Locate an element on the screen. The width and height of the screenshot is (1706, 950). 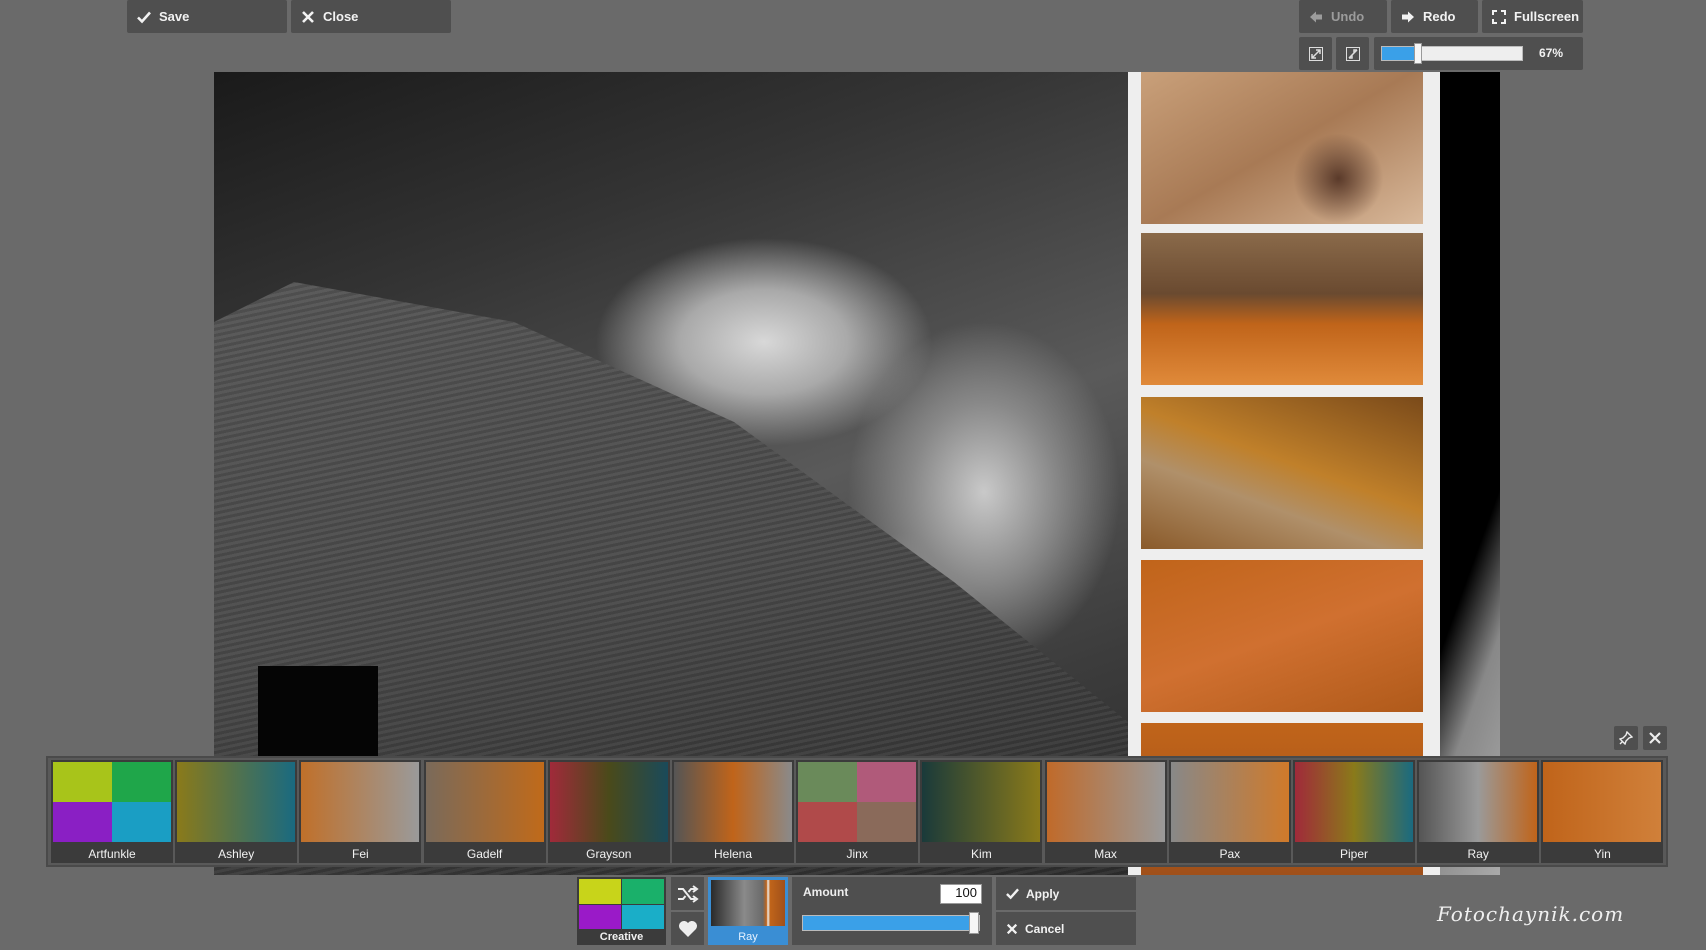
filter-jinx: Jinx is located at coordinates (857, 811).